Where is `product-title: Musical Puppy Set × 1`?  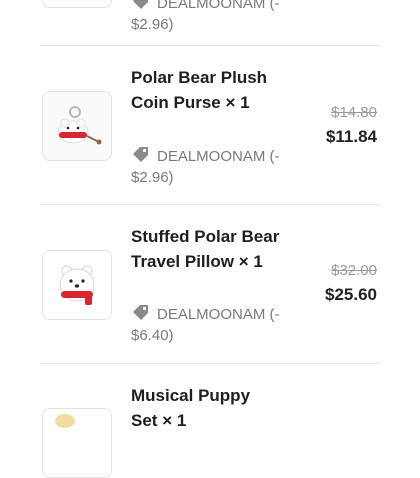 product-title: Musical Puppy Set × 1 is located at coordinates (221, 408).